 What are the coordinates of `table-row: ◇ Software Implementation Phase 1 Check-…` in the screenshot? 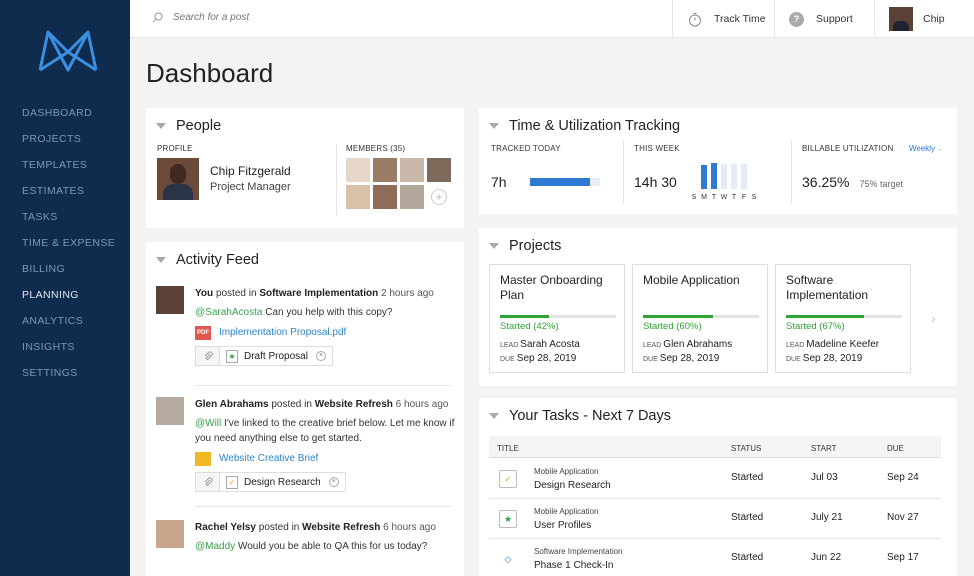 It's located at (715, 557).